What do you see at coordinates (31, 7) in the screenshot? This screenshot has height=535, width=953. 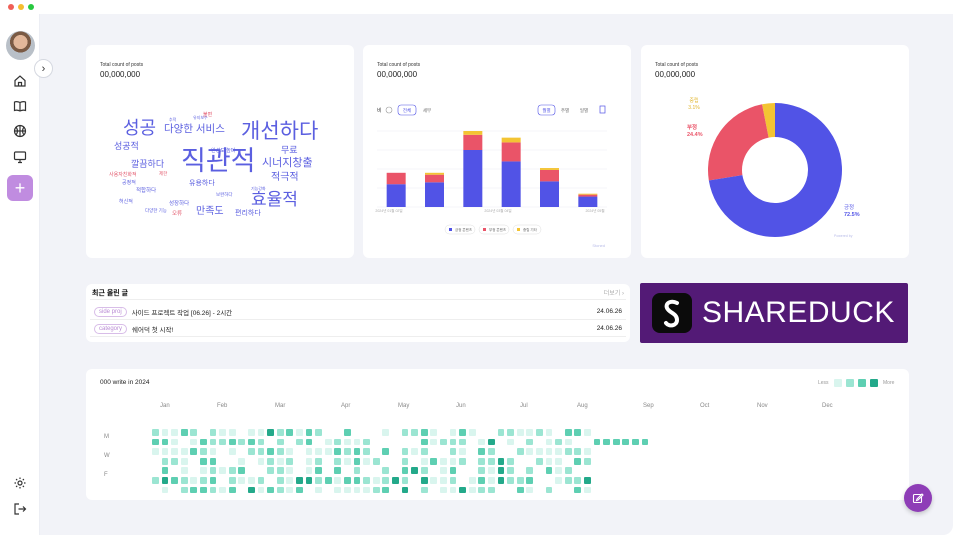 I see `zoom-dot` at bounding box center [31, 7].